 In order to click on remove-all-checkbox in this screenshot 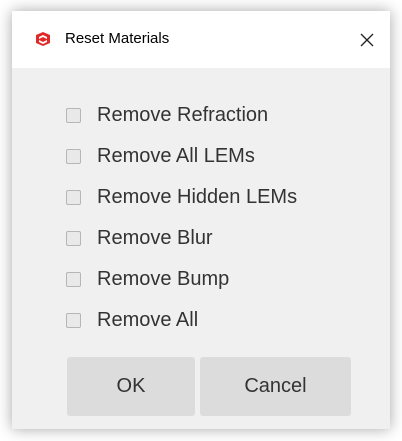, I will do `click(73, 320)`.